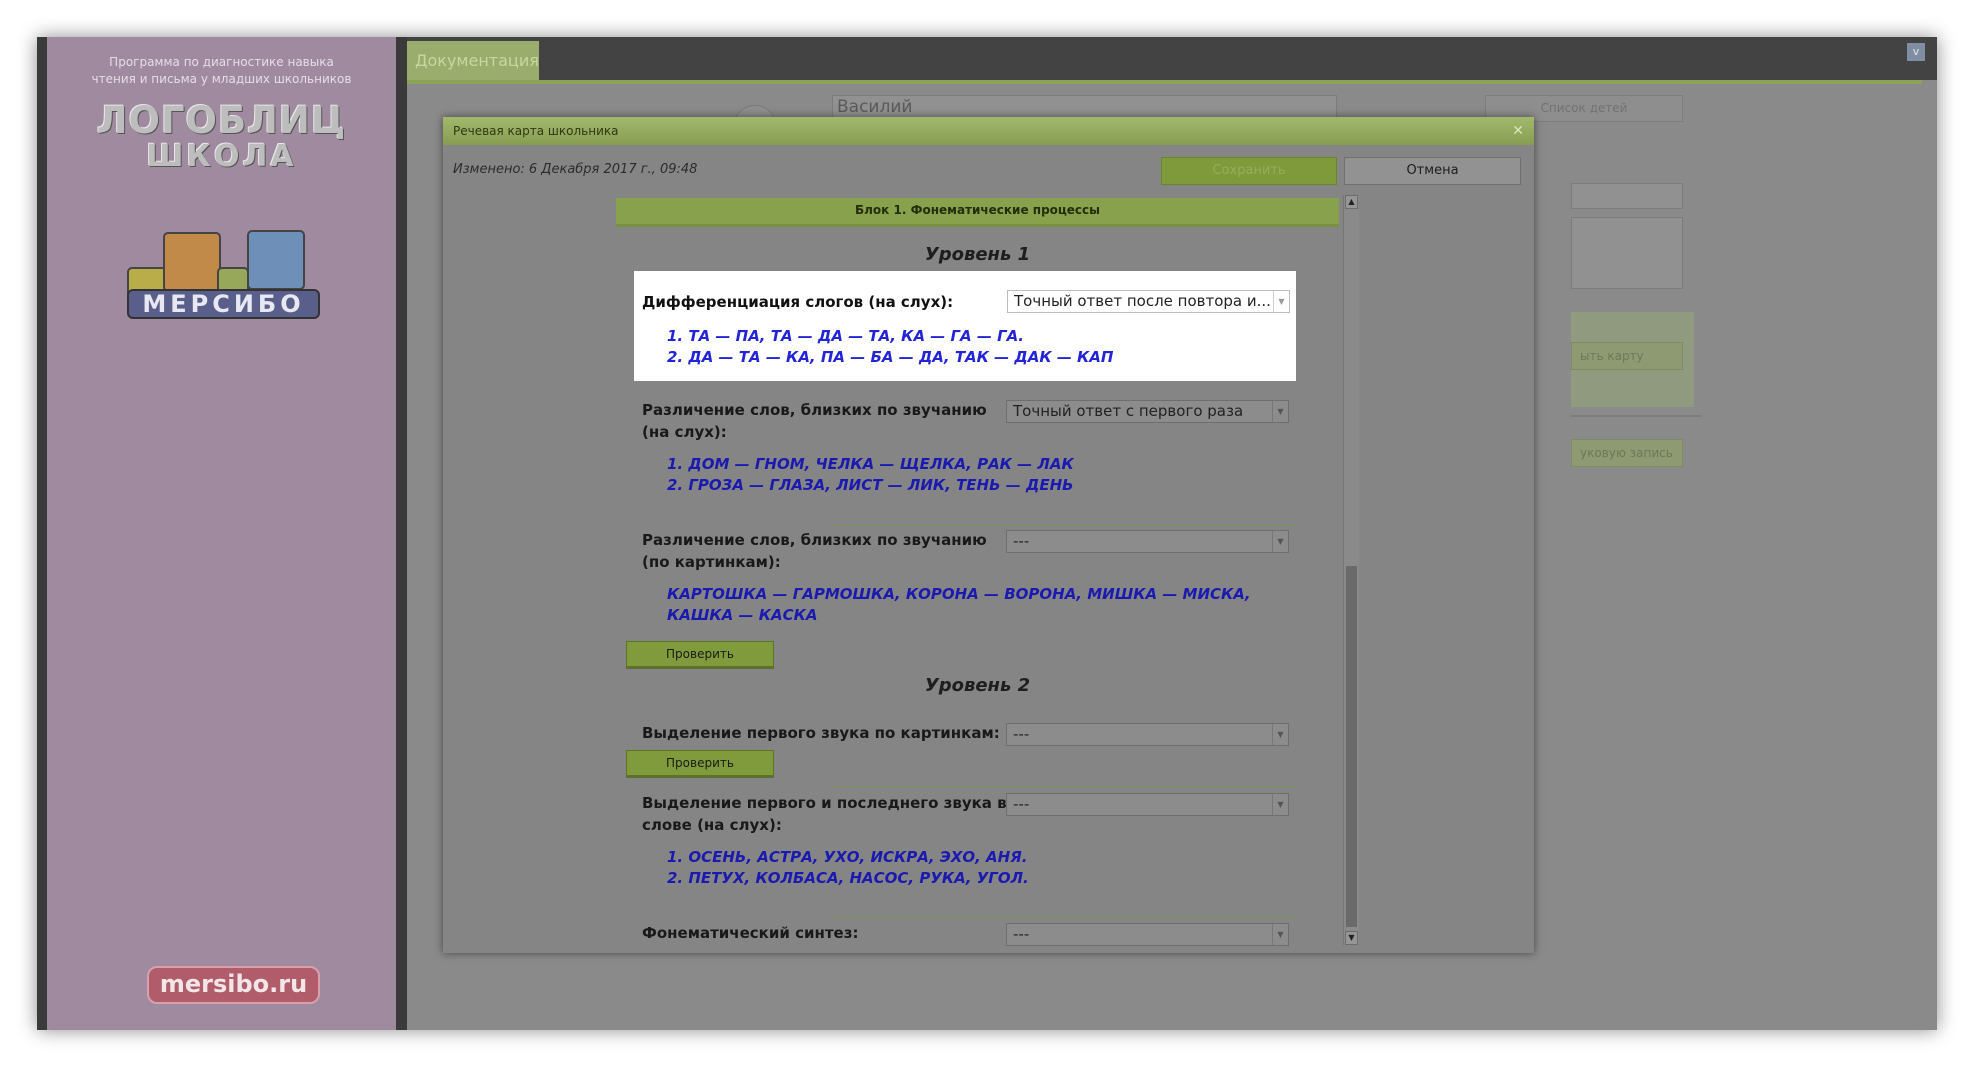 The height and width of the screenshot is (1068, 1975). Describe the element at coordinates (276, 260) in the screenshot. I see `blue-cube-icon` at that location.